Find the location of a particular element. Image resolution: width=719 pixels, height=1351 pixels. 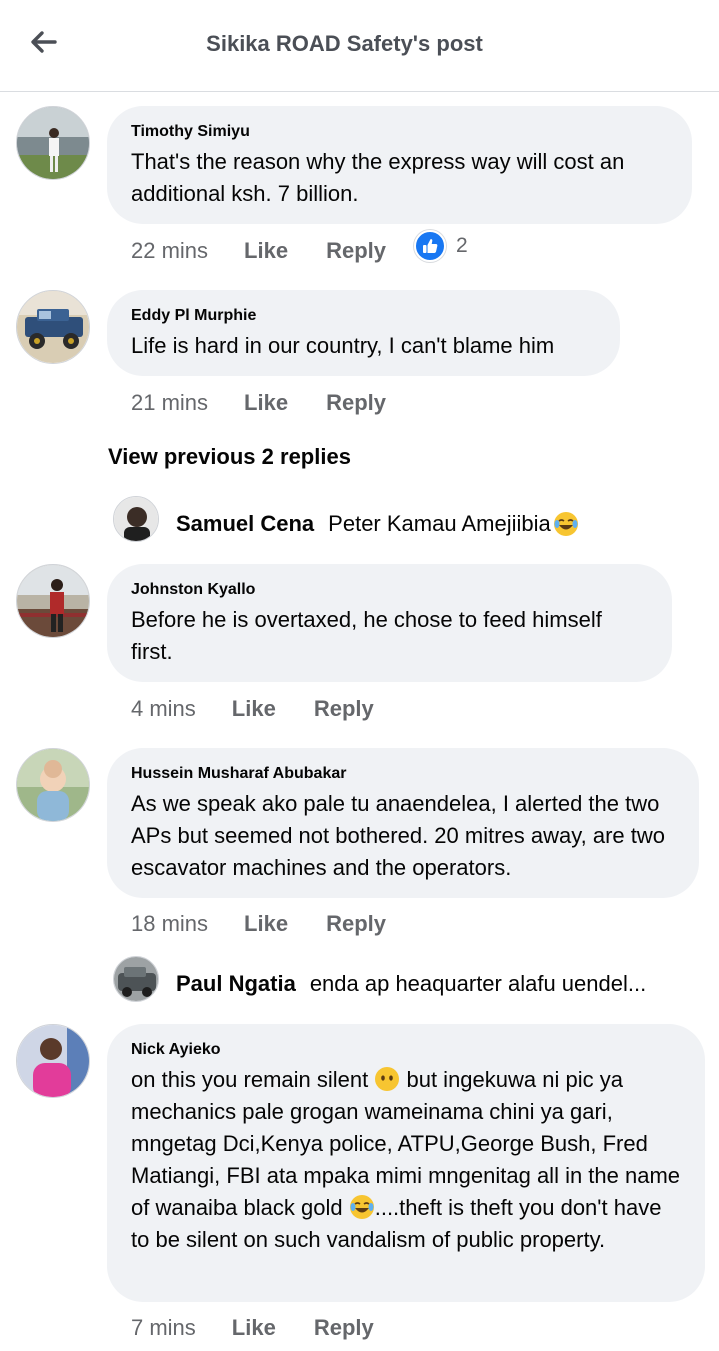

page-title: Sikika ROAD Safety's post is located at coordinates (344, 43).